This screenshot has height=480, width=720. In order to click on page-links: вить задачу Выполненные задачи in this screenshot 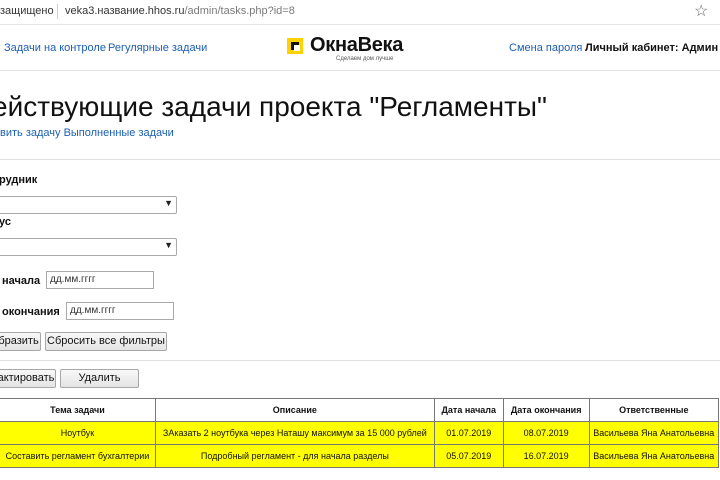, I will do `click(87, 133)`.